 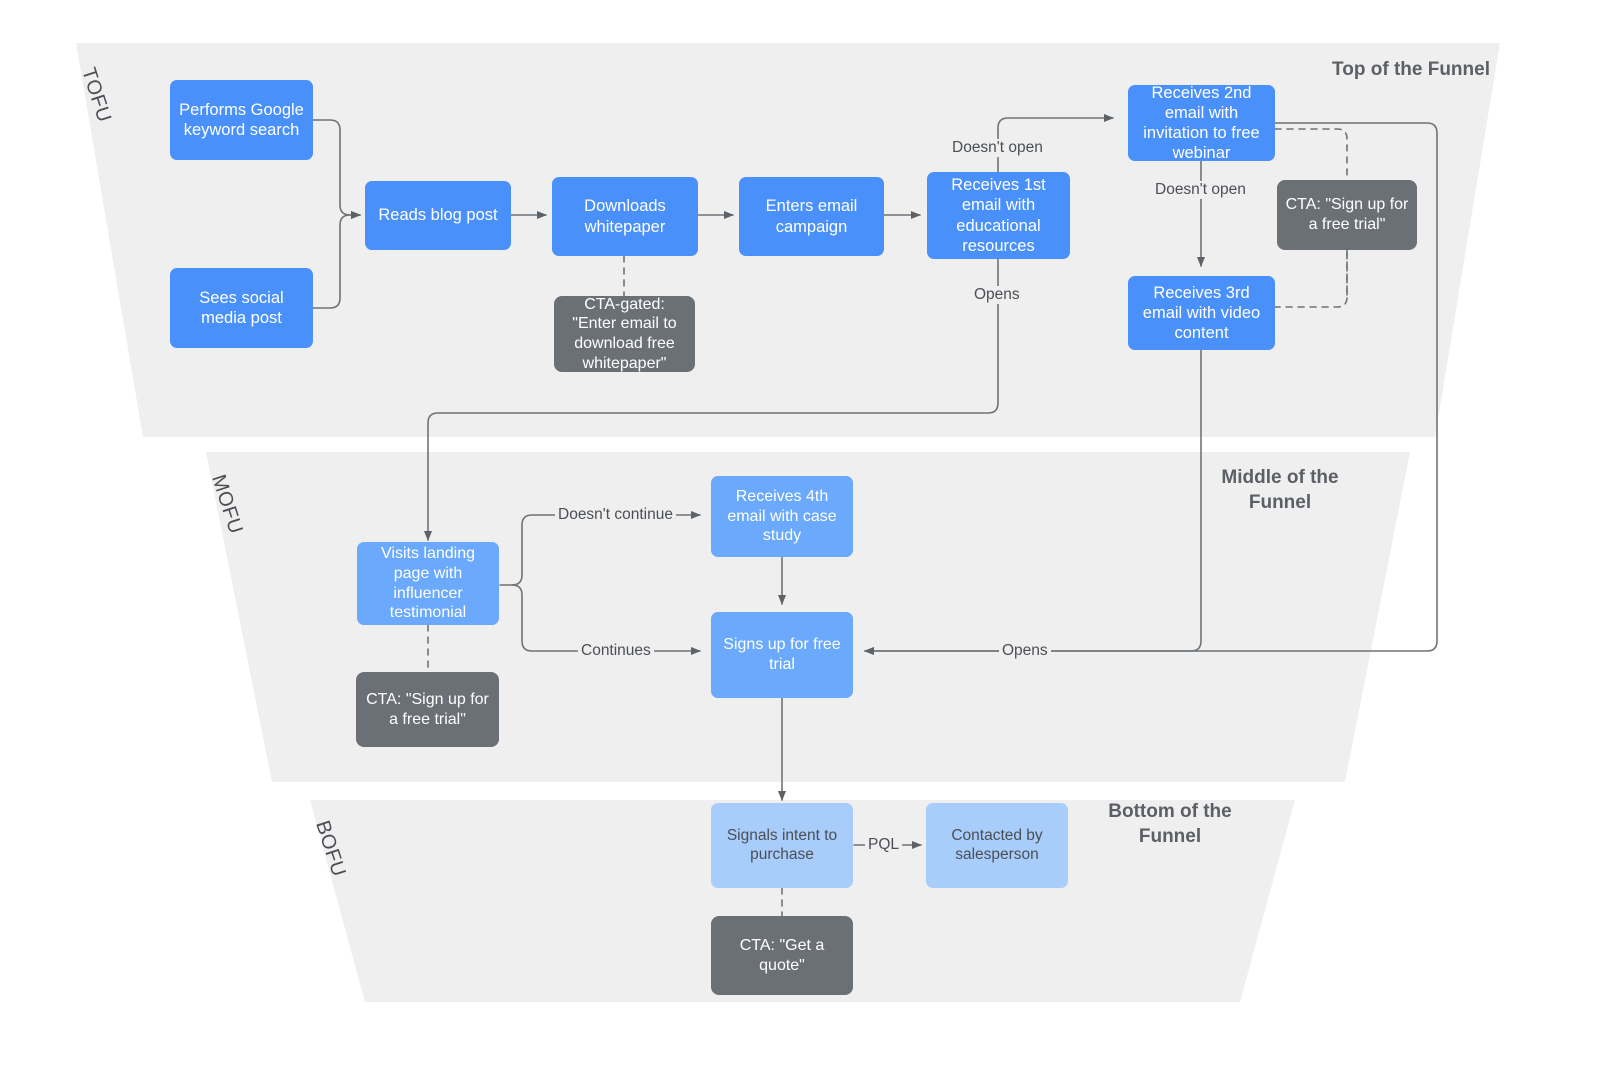 I want to click on edge-label-doesnt-continue: Doesn't continue, so click(x=615, y=515).